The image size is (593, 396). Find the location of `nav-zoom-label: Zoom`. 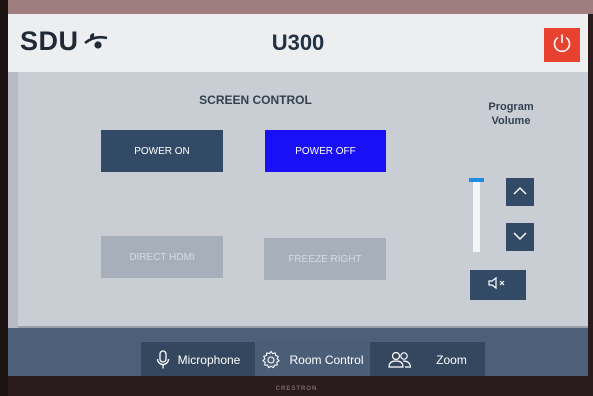

nav-zoom-label: Zoom is located at coordinates (451, 360).